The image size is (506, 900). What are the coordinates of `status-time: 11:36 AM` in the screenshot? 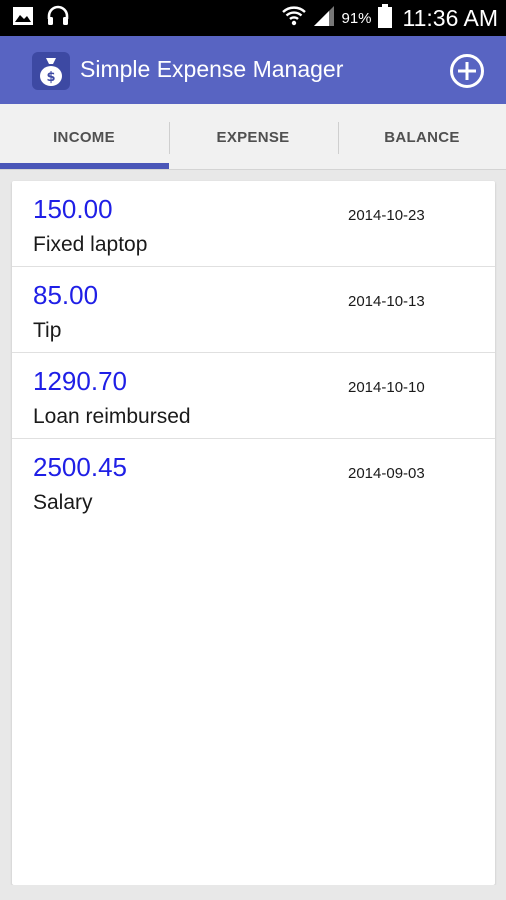 It's located at (450, 17).